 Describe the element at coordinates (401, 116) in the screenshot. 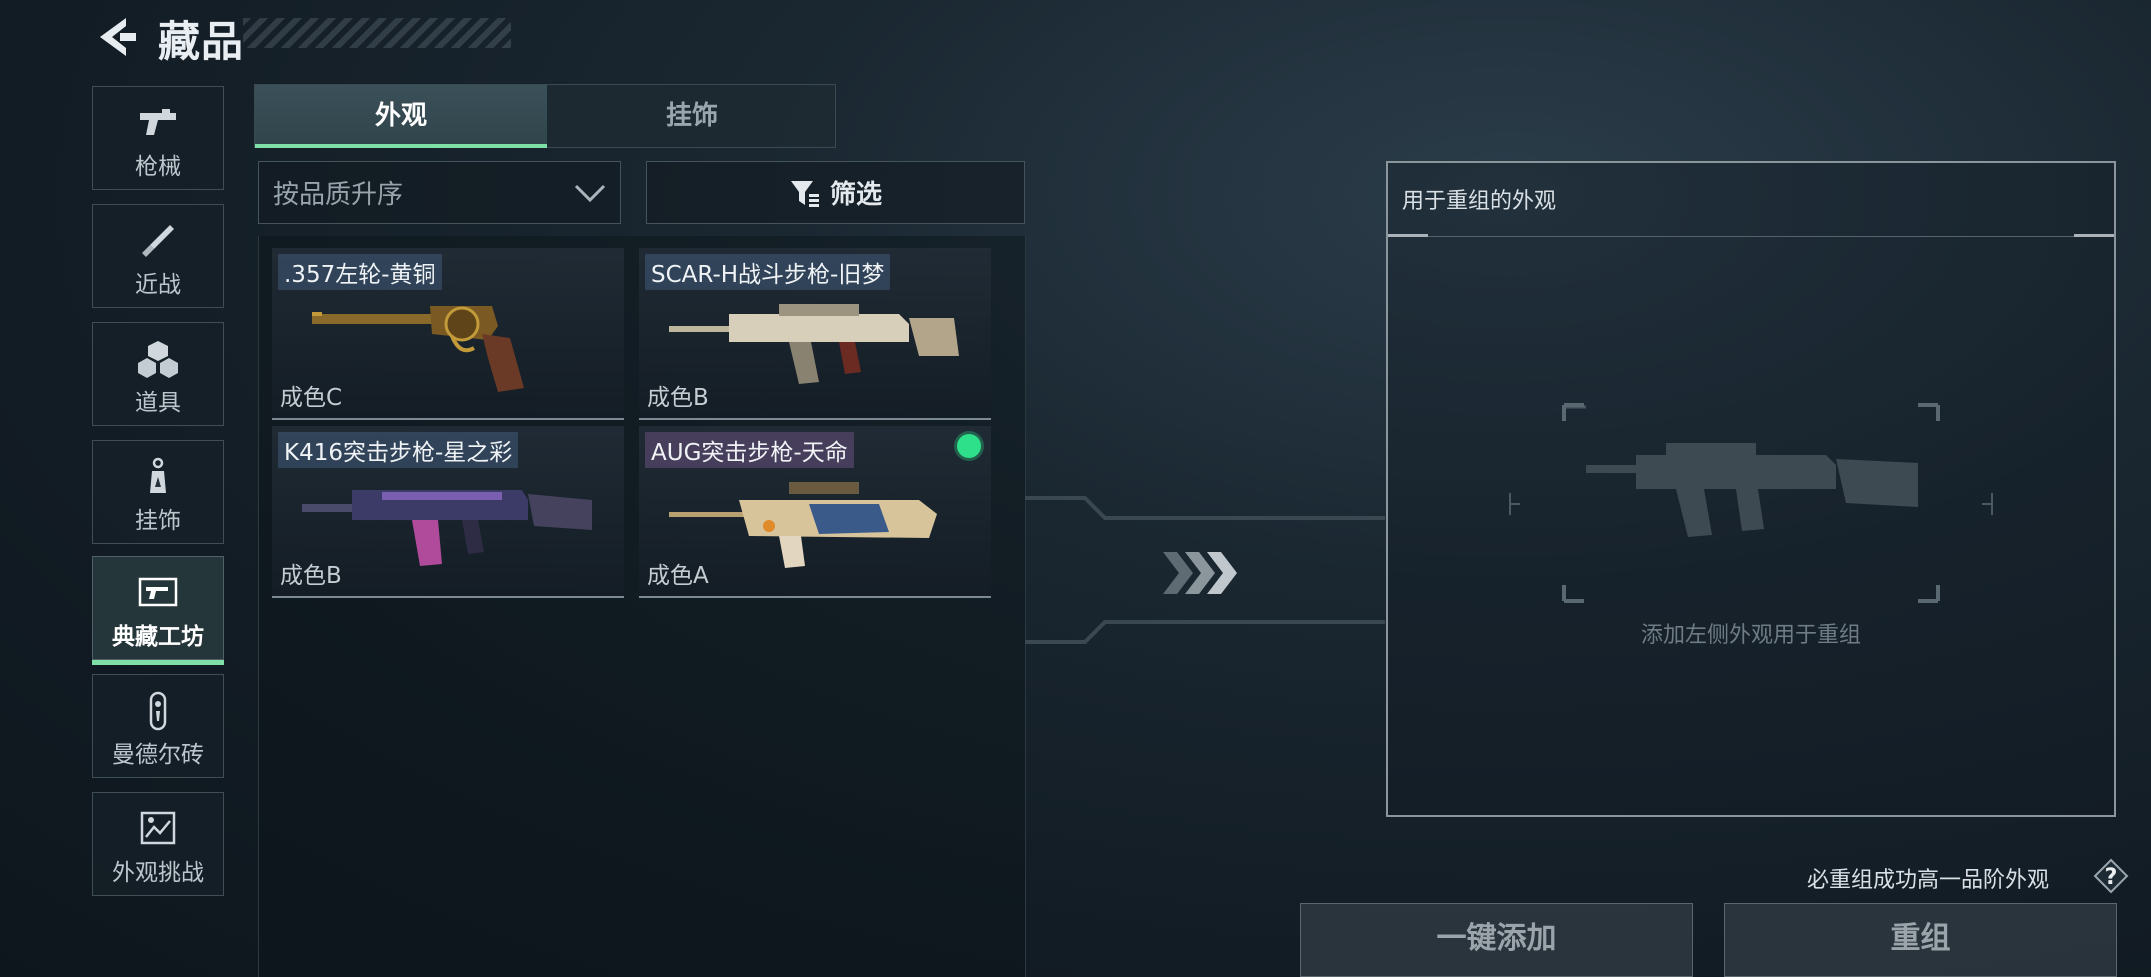

I see `tab-appearance: 外观` at that location.